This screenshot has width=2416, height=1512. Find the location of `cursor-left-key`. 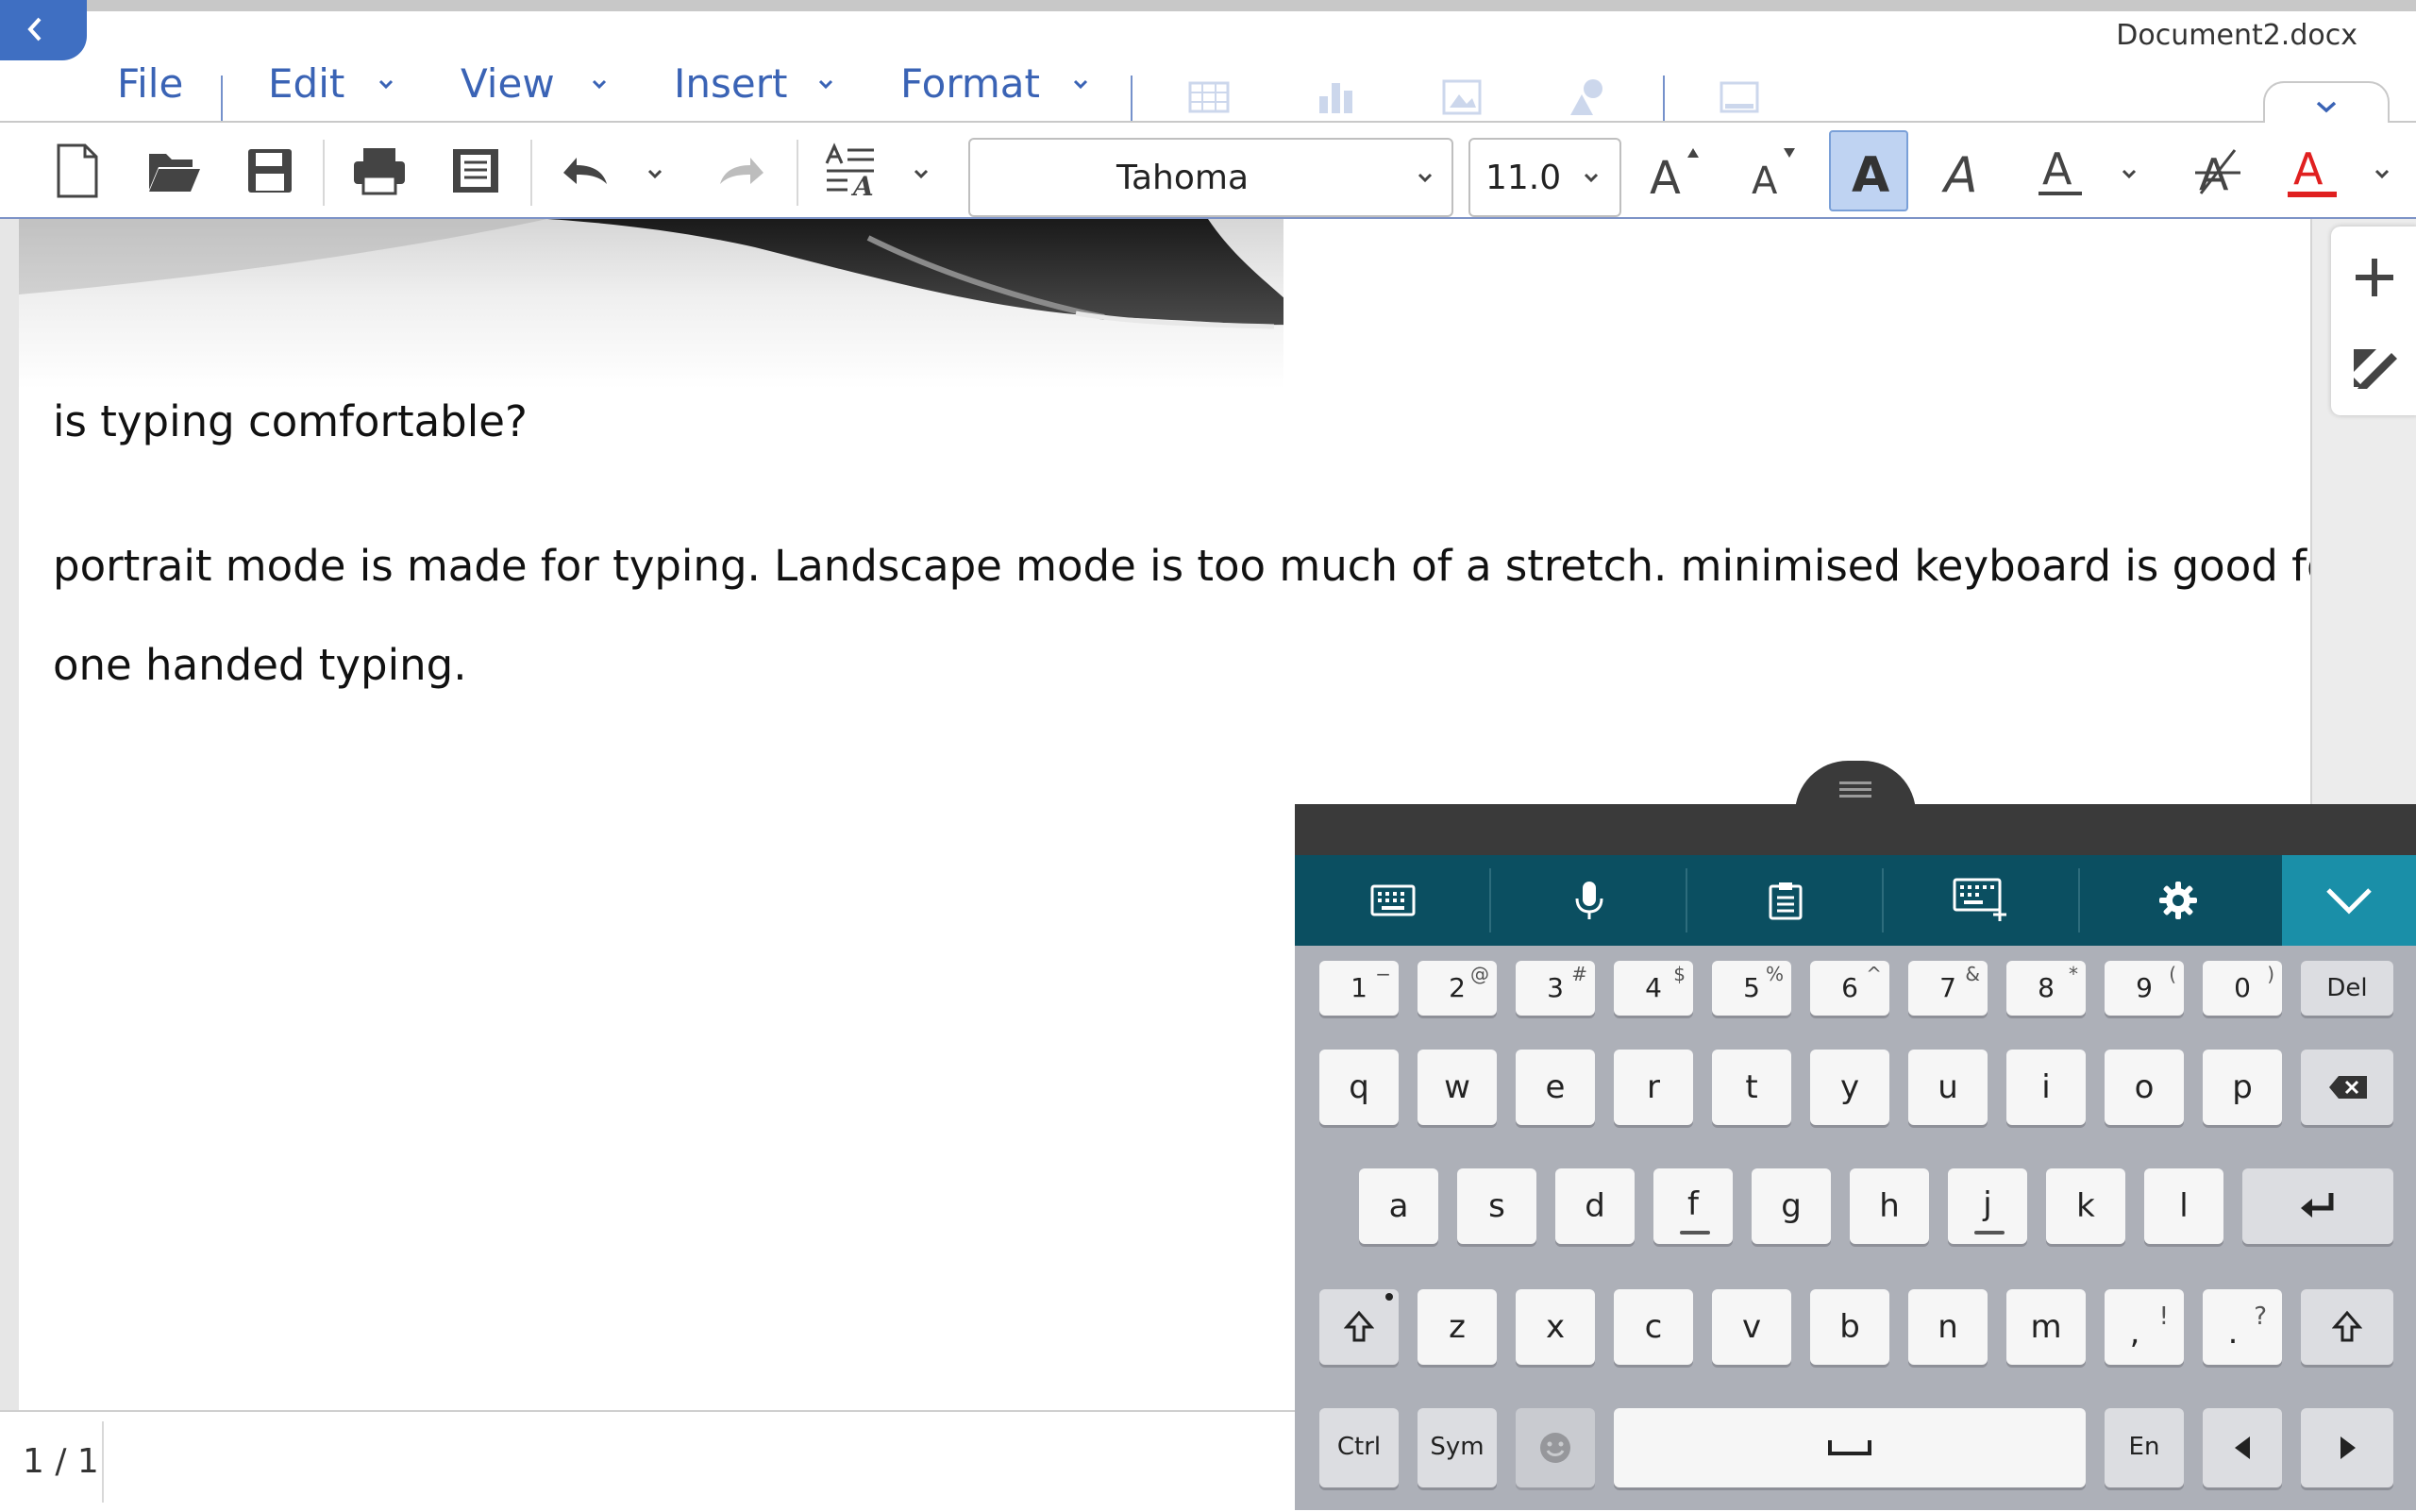

cursor-left-key is located at coordinates (2242, 1447).